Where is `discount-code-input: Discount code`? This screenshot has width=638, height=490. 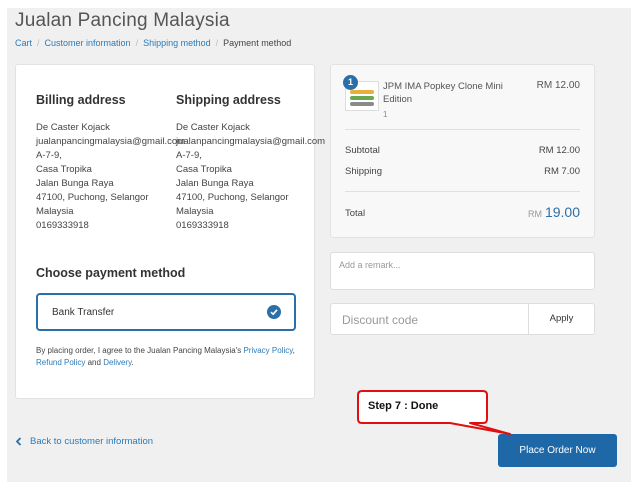 discount-code-input: Discount code is located at coordinates (429, 319).